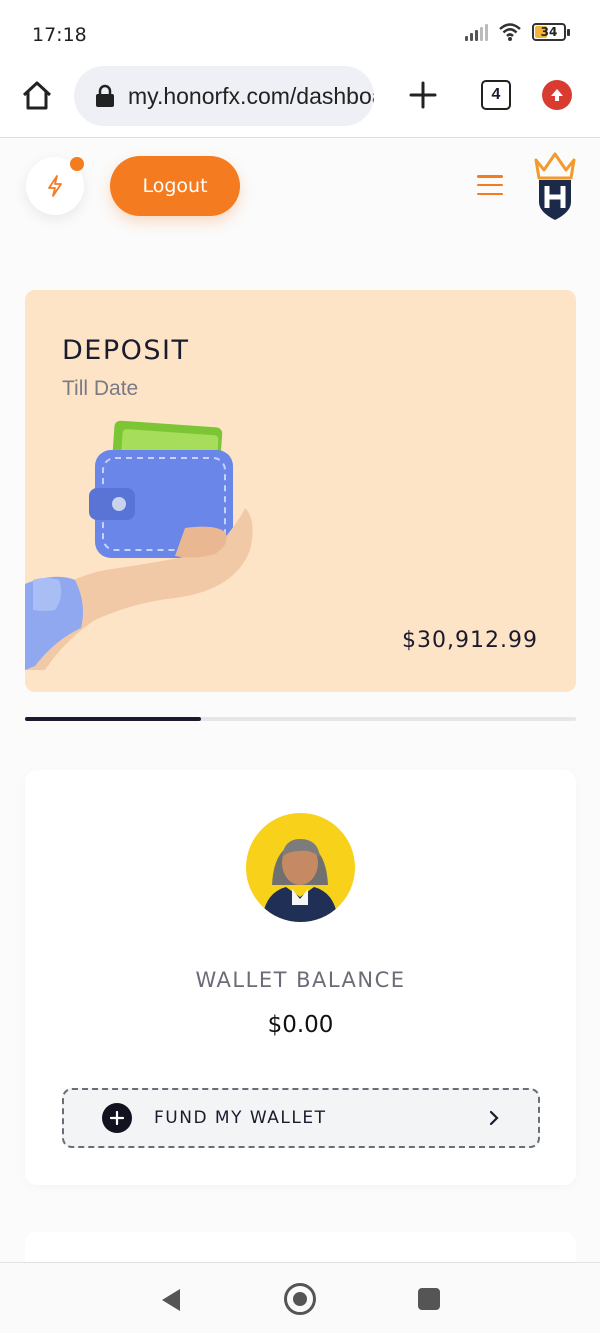  What do you see at coordinates (300, 719) in the screenshot?
I see `carousel-progress` at bounding box center [300, 719].